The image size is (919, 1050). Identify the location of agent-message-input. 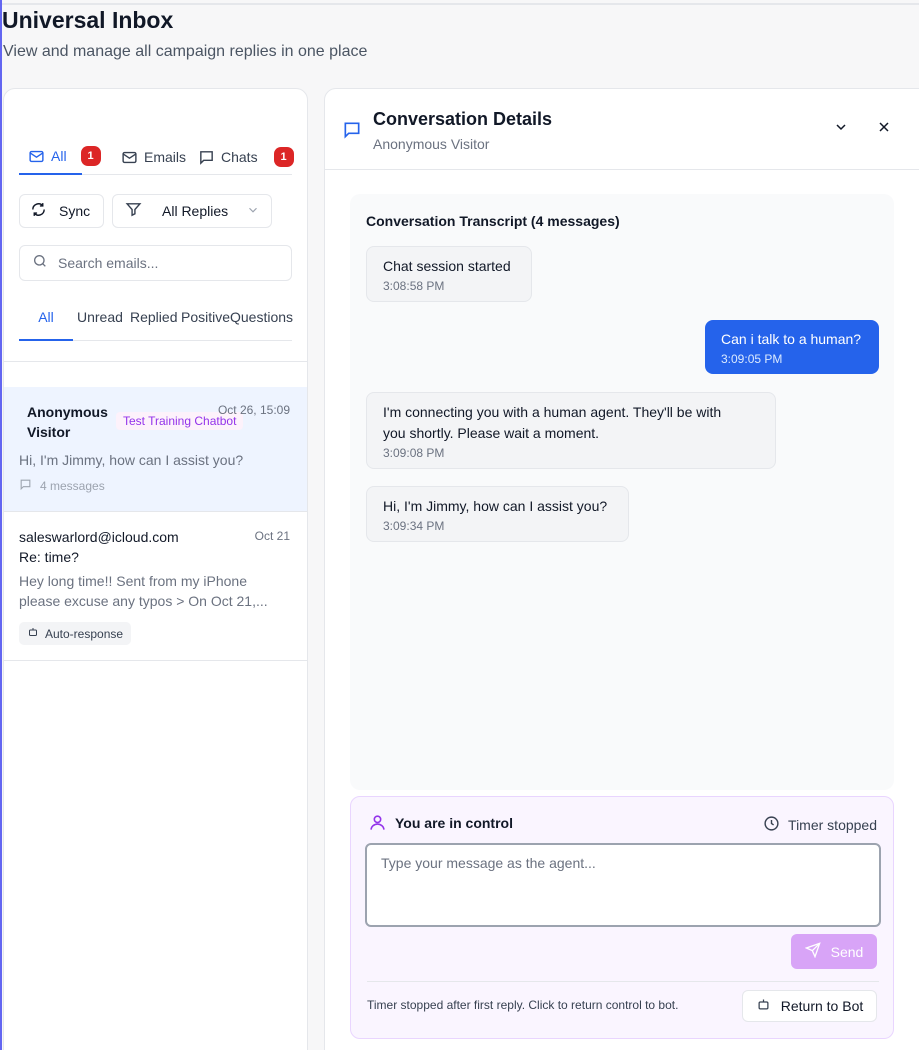
(623, 885).